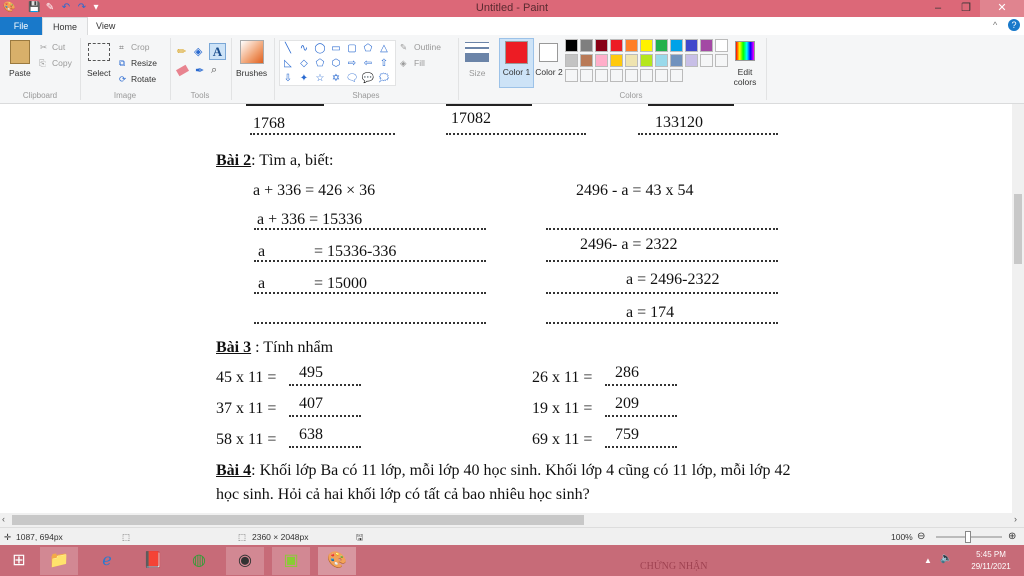 Image resolution: width=1024 pixels, height=576 pixels. I want to click on horizontal-scrollbar: ‹ ›, so click(512, 520).